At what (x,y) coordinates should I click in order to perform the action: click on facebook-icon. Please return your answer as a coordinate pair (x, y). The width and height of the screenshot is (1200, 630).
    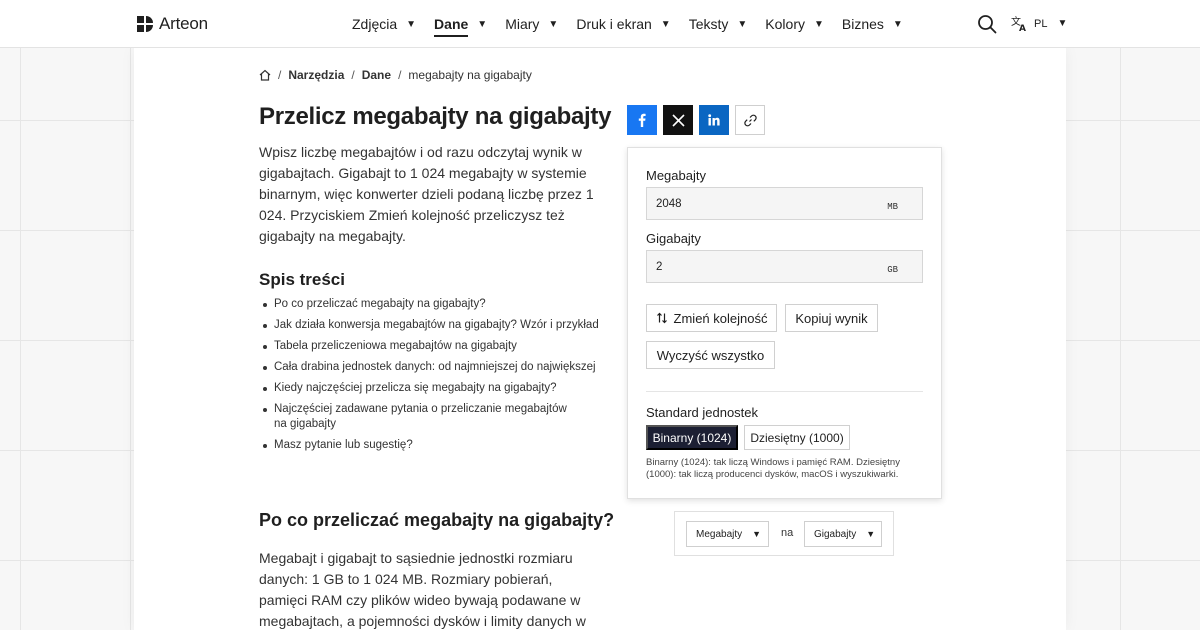
    Looking at the image, I should click on (642, 120).